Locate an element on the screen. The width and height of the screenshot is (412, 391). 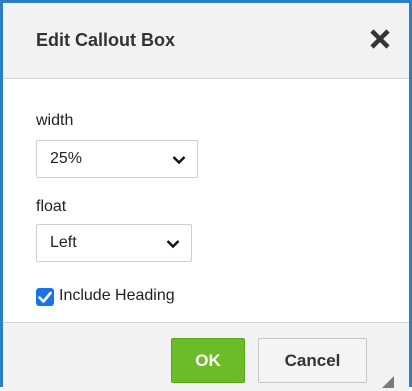
checkmark-icon is located at coordinates (45, 297).